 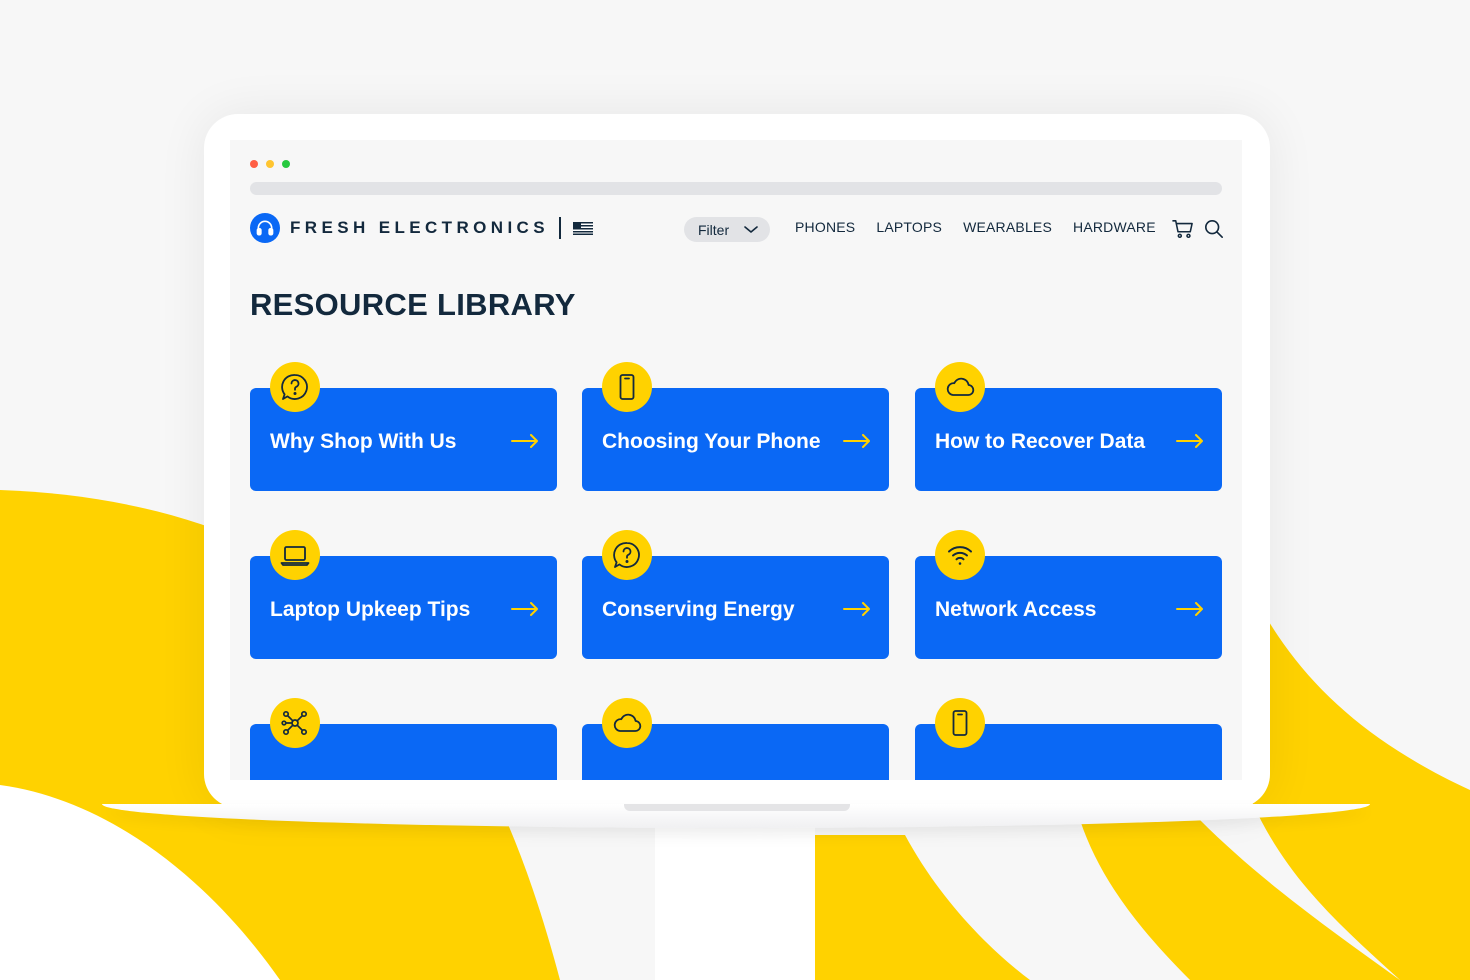 I want to click on card-choosing-your-phone: Choosing Your Phone, so click(x=735, y=426).